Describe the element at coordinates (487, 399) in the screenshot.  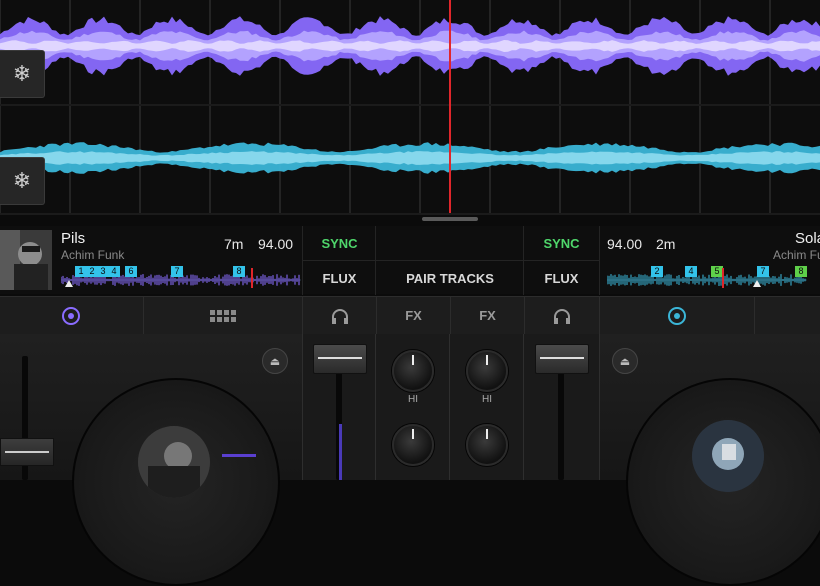
I see `deck-b-hi-label: HI` at that location.